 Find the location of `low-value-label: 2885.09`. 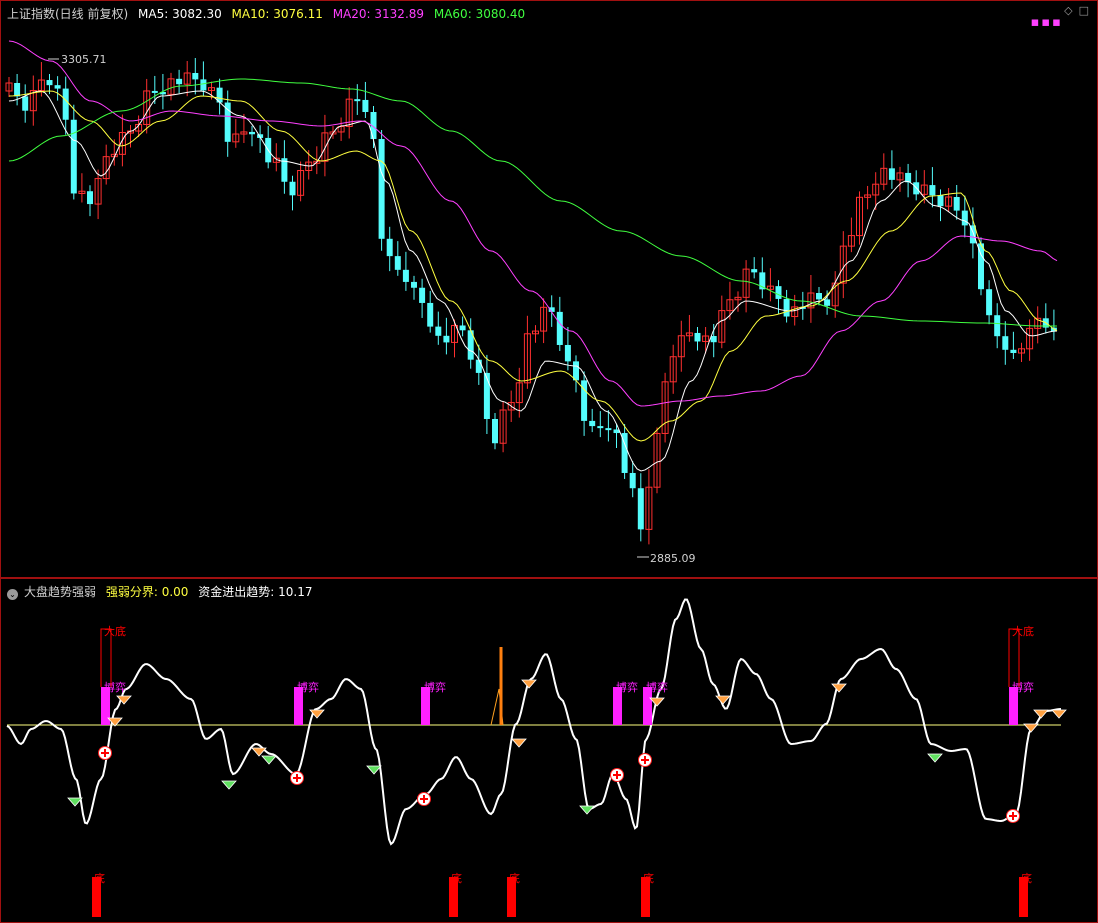

low-value-label: 2885.09 is located at coordinates (673, 558).